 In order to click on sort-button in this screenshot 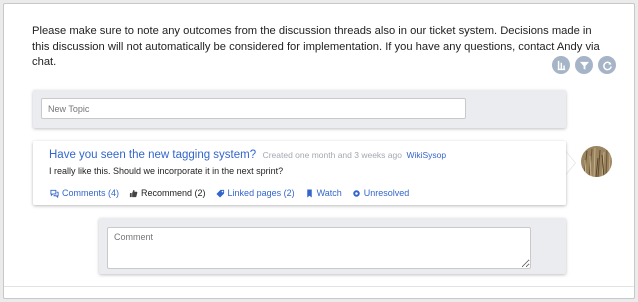, I will do `click(561, 65)`.